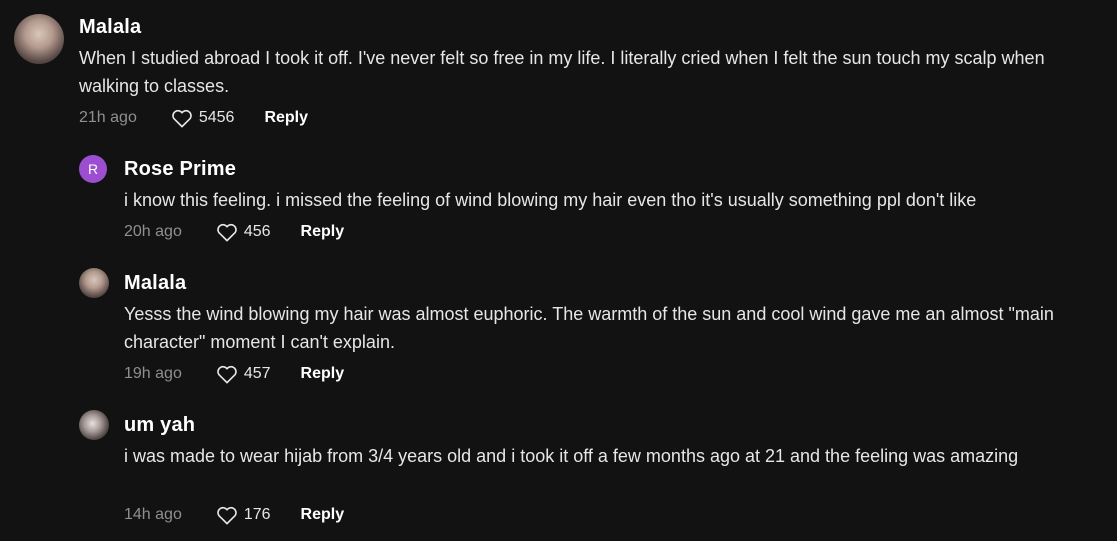 The height and width of the screenshot is (541, 1117). I want to click on like-button: 5456, so click(203, 118).